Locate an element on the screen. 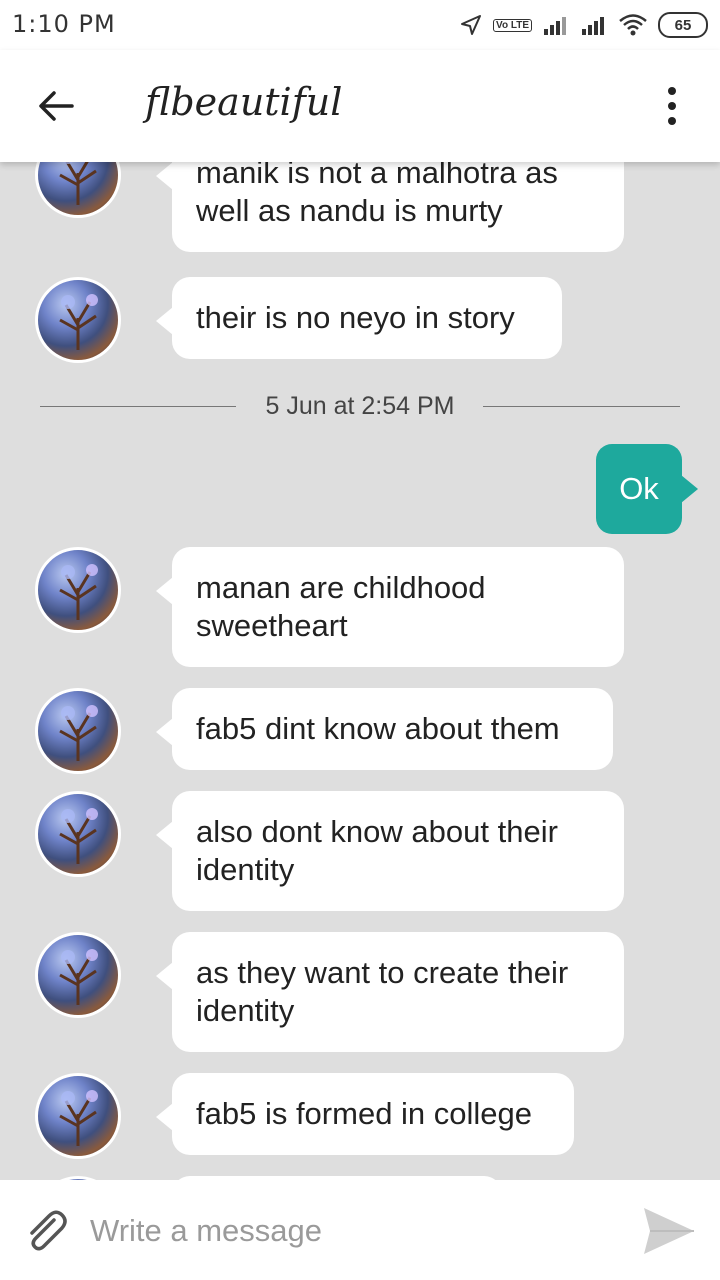 This screenshot has height=1280, width=720. chat-title: flbeautiful is located at coordinates (243, 102).